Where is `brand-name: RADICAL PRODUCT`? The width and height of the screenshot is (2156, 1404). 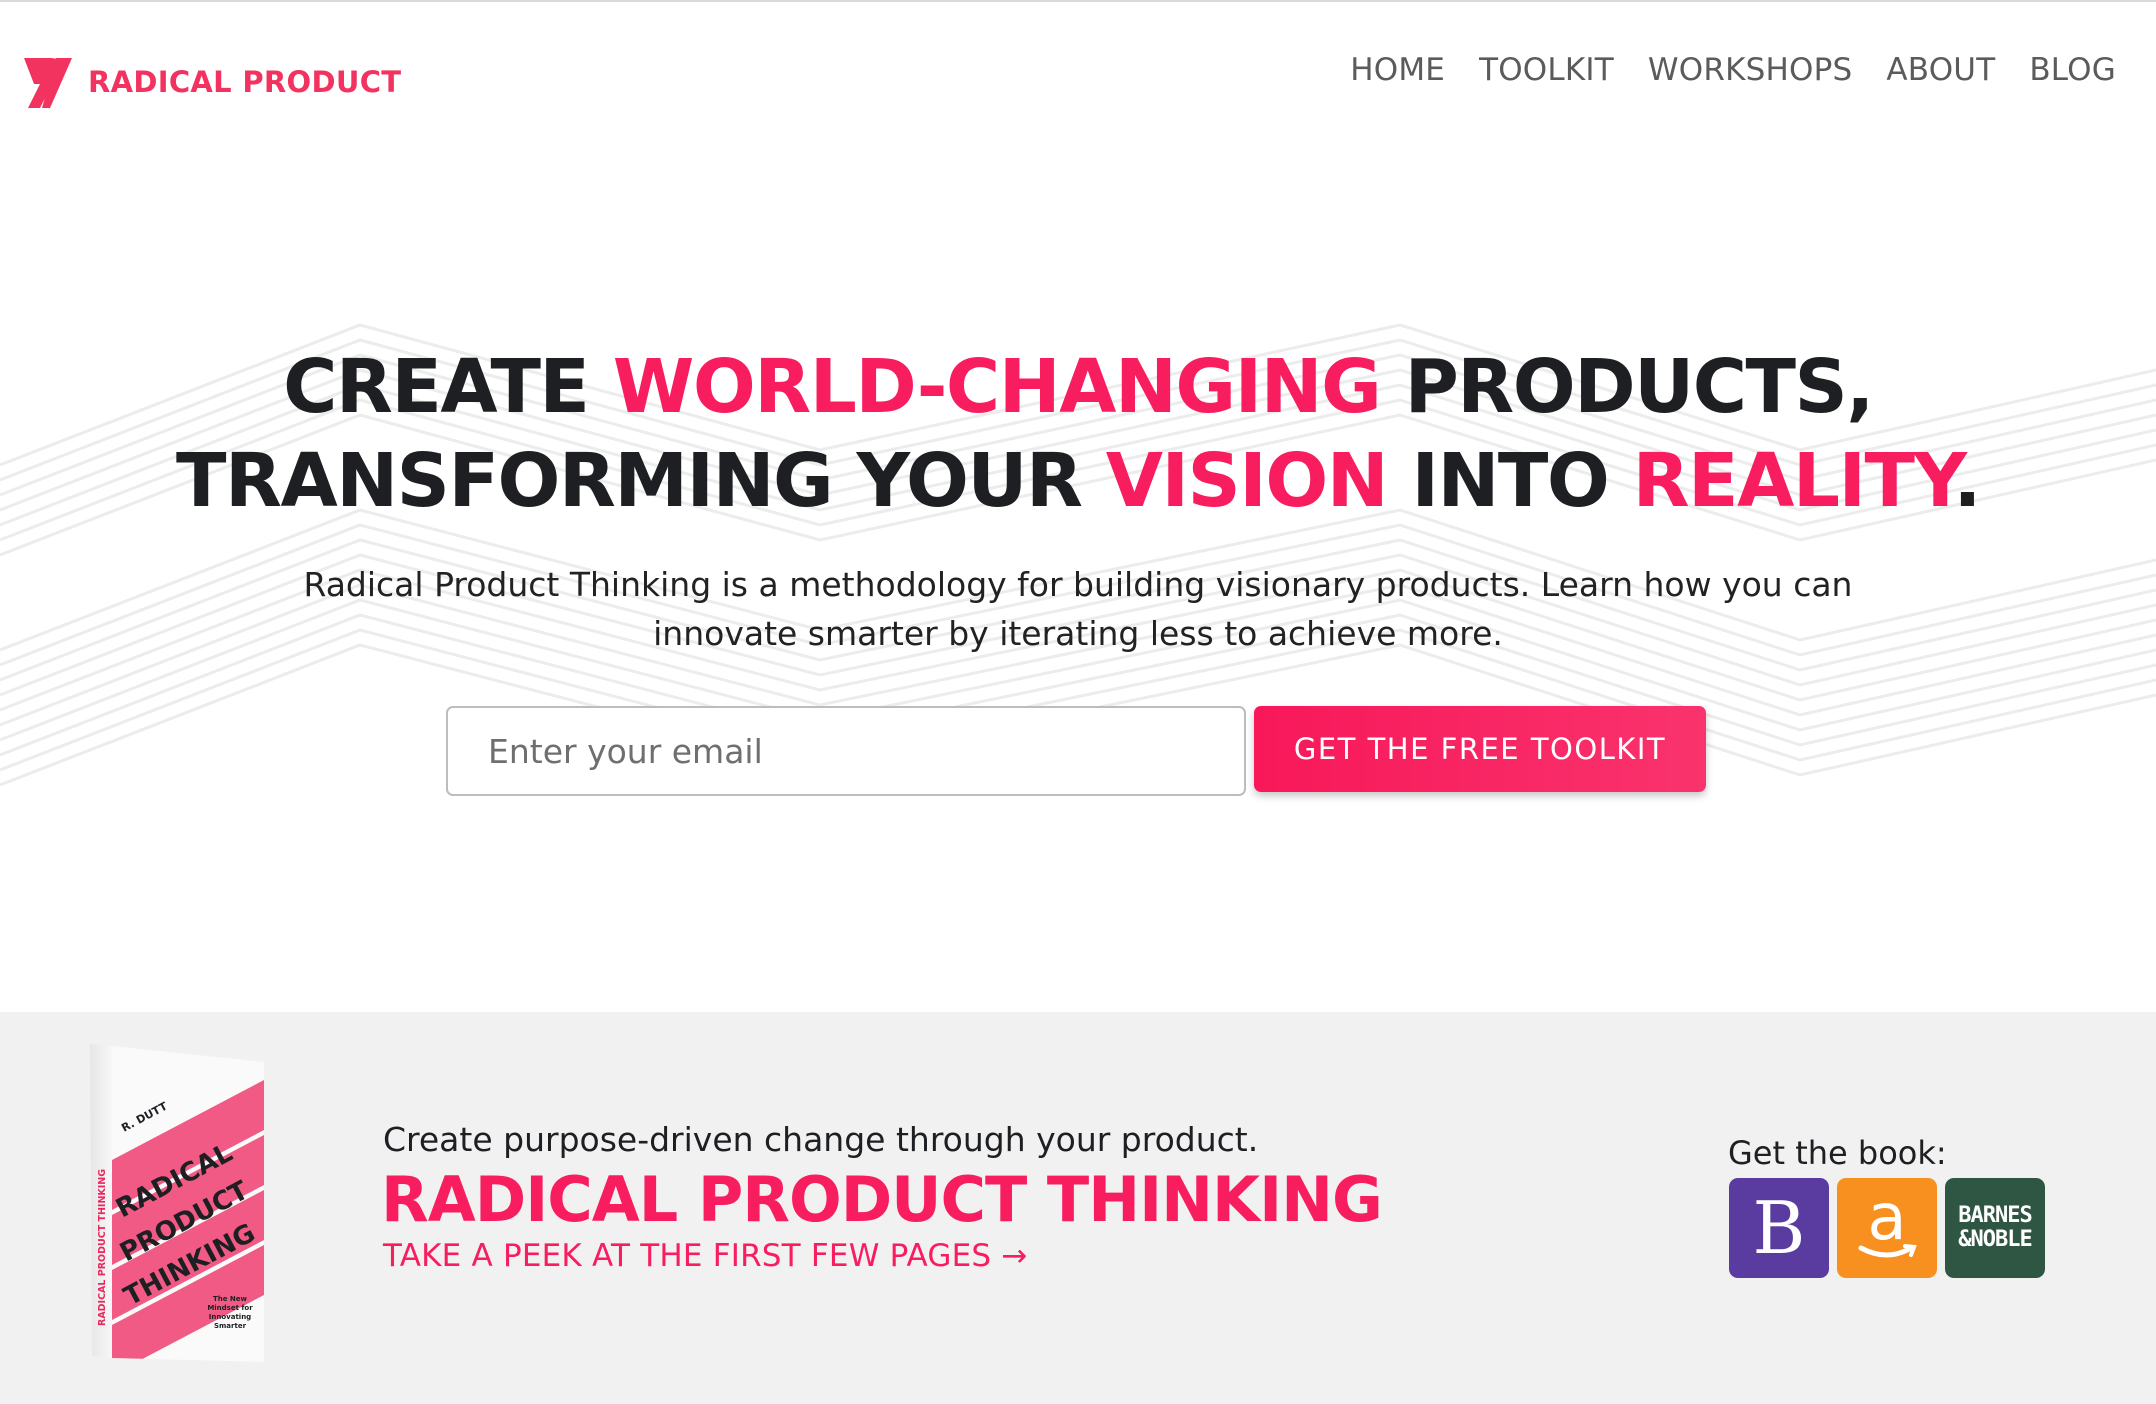 brand-name: RADICAL PRODUCT is located at coordinates (245, 82).